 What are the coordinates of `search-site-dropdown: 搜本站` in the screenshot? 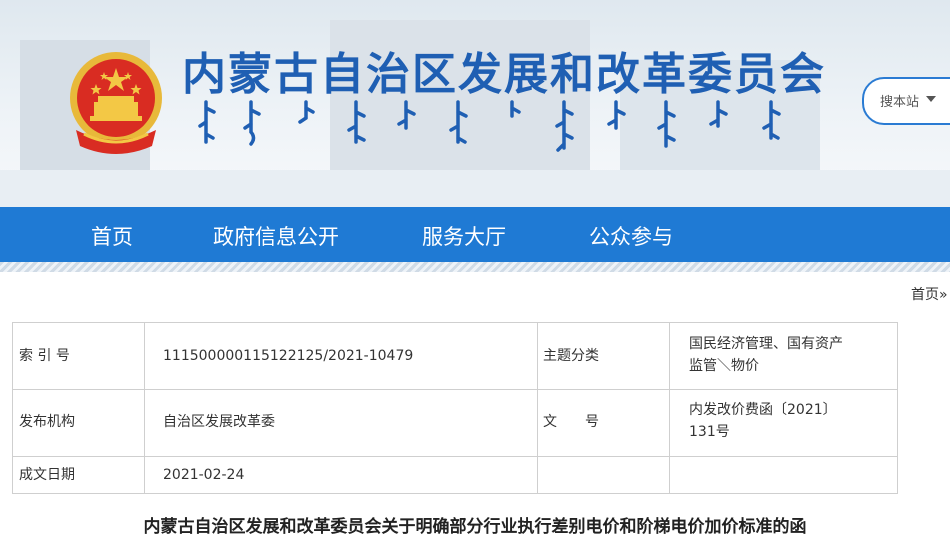 It's located at (906, 101).